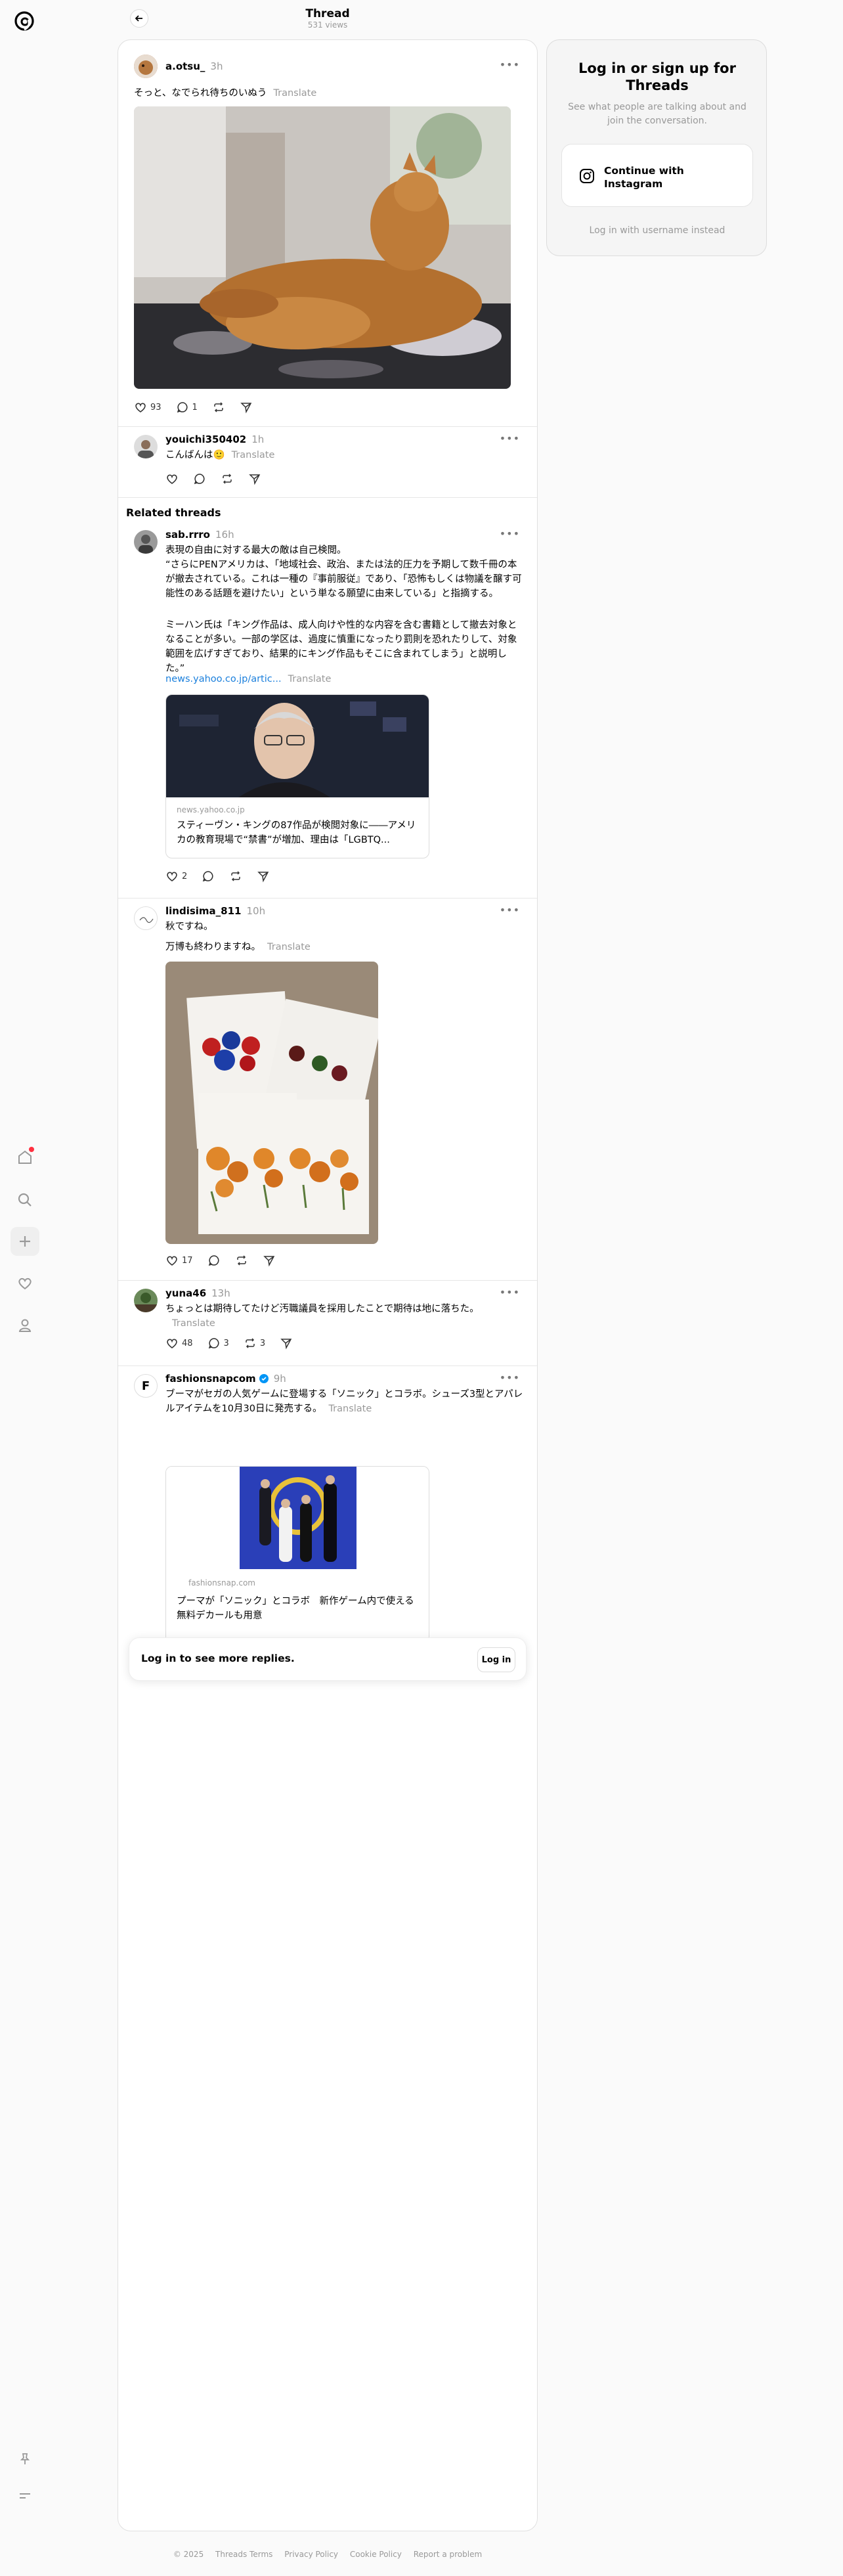 The image size is (843, 2576). Describe the element at coordinates (220, 1293) in the screenshot. I see `post-time: 13h` at that location.